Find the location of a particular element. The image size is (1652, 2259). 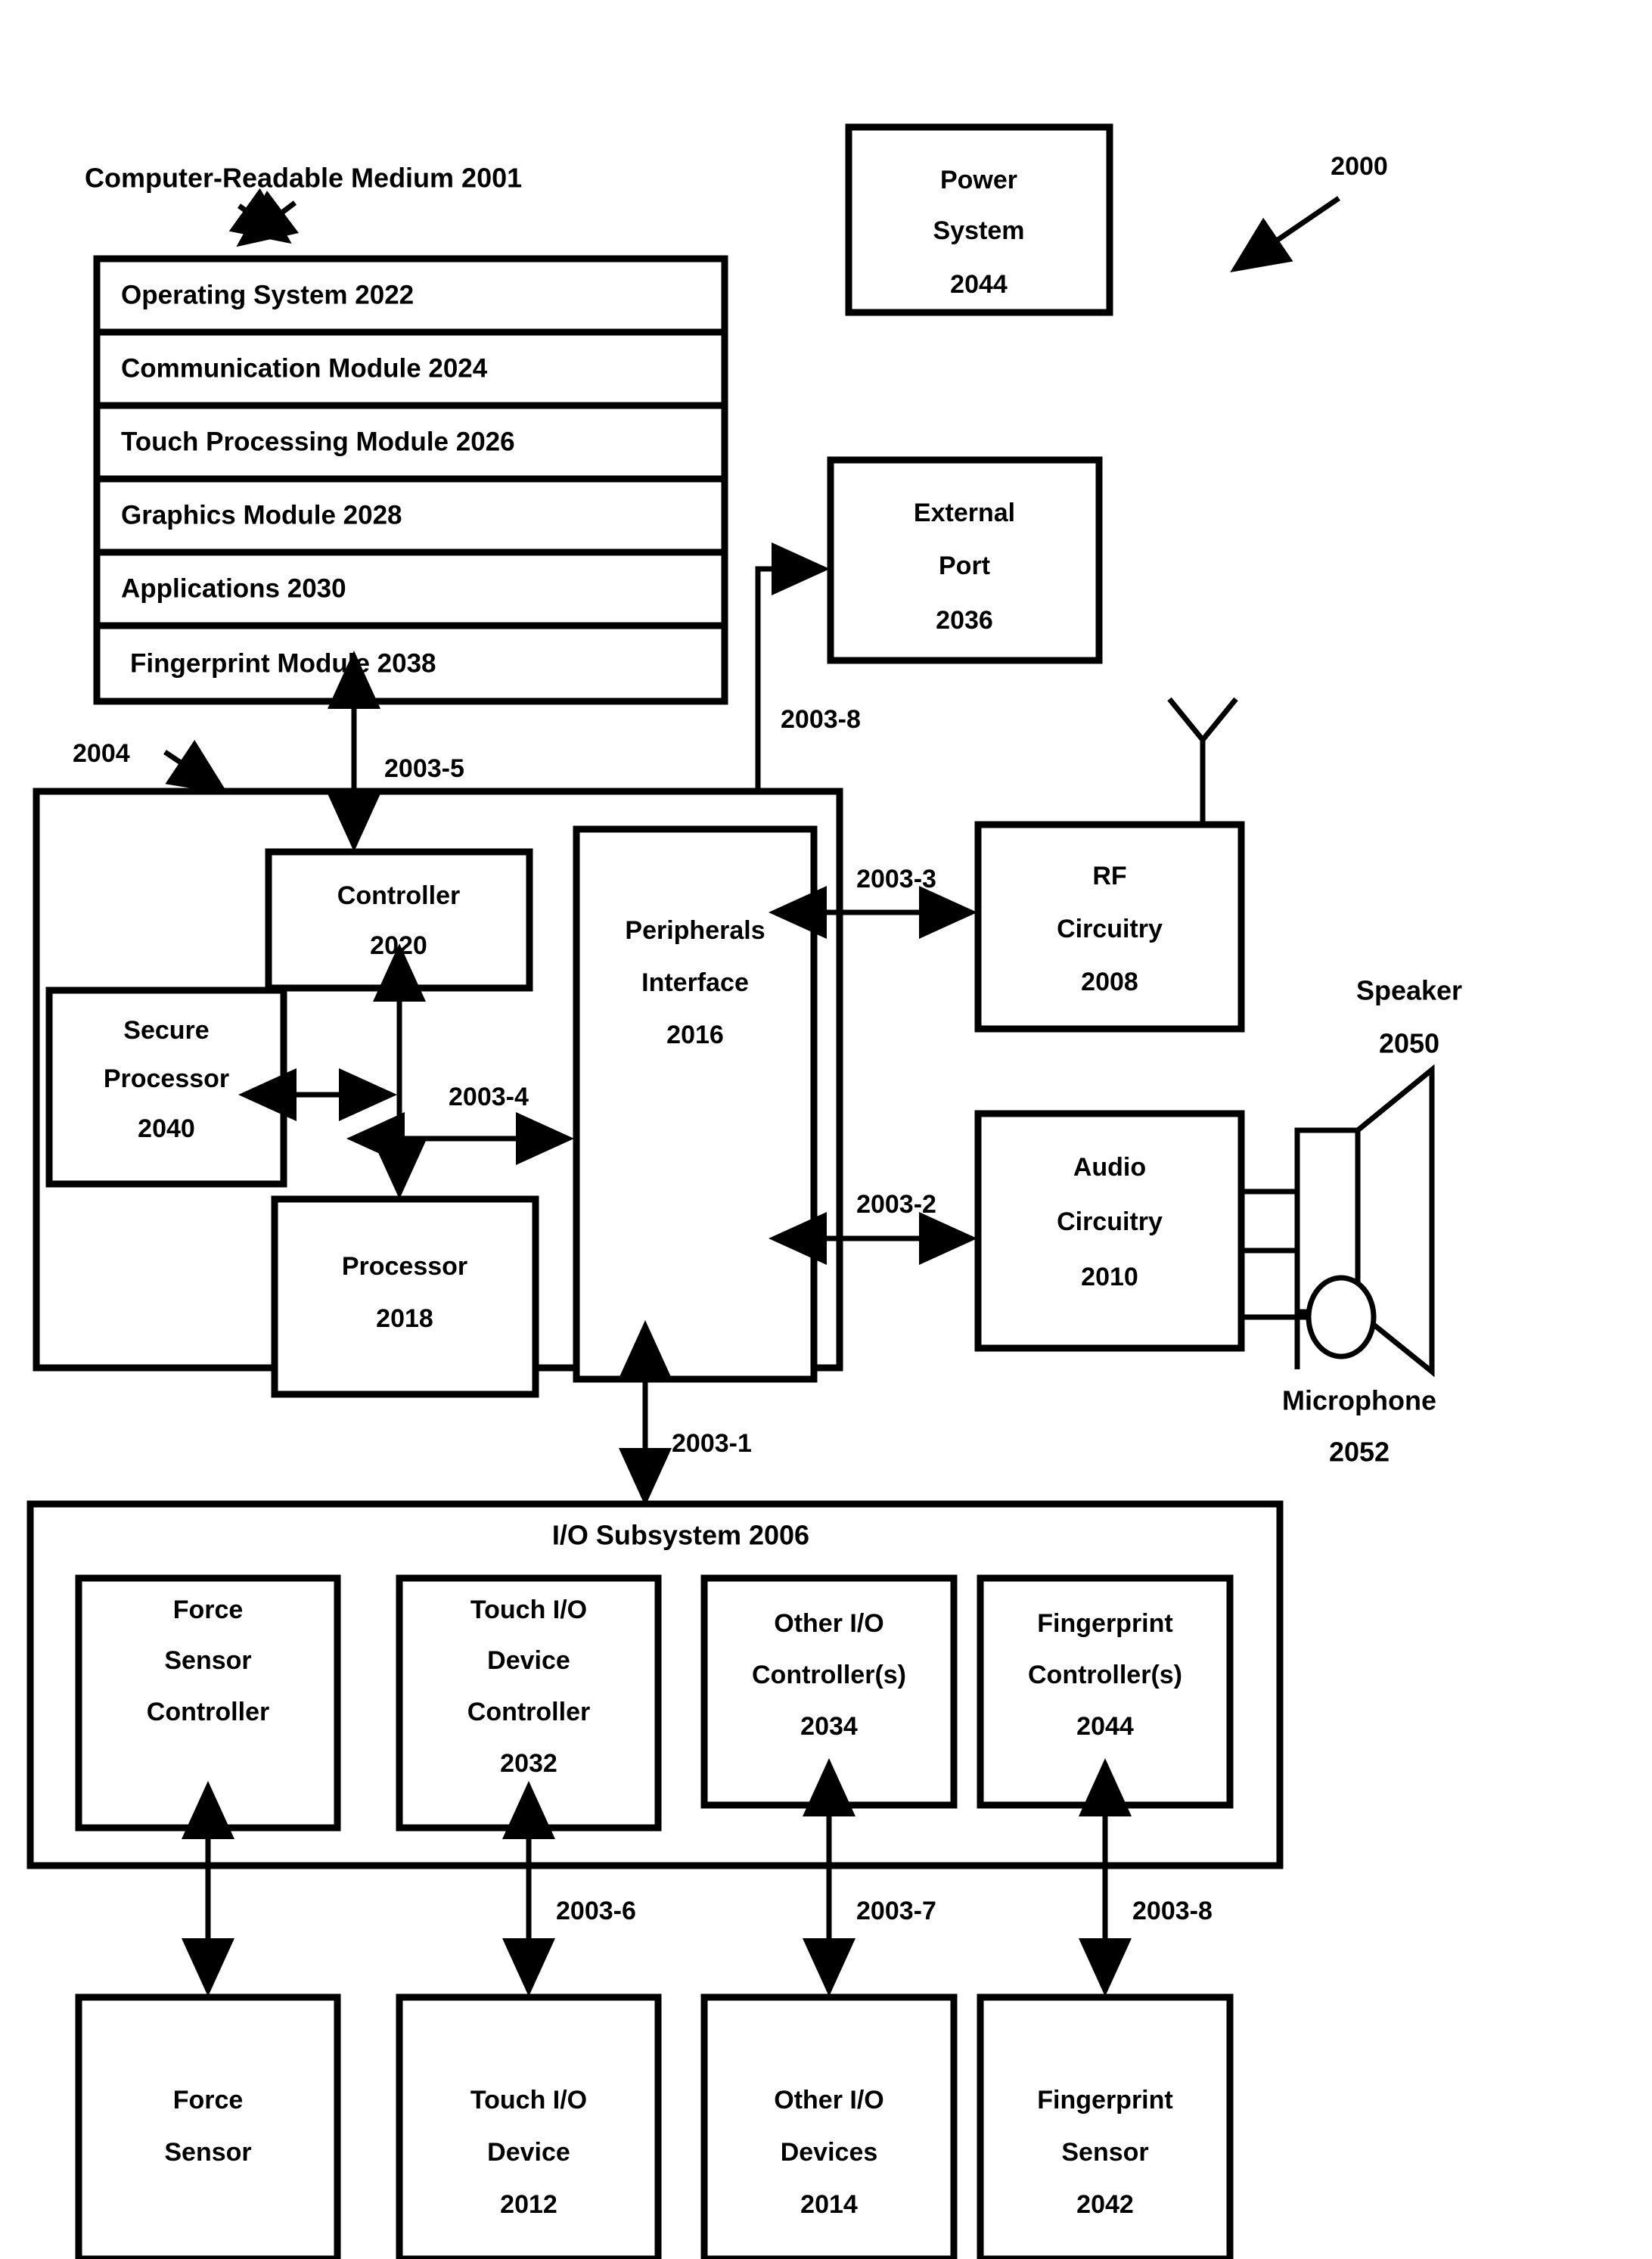

microphone-line-1: 2052 is located at coordinates (1359, 1452).